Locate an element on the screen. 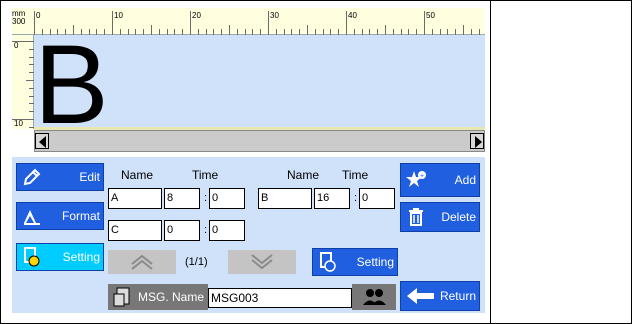  ruler-left-number: 10 is located at coordinates (18, 123).